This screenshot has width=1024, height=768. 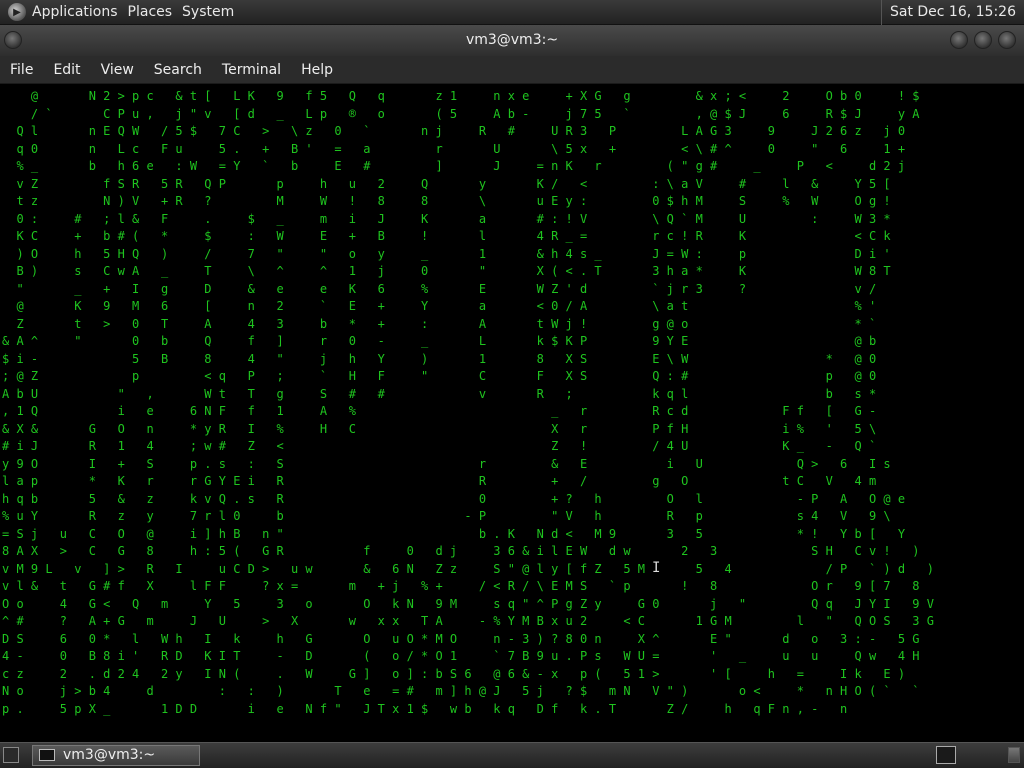 What do you see at coordinates (948, 12) in the screenshot?
I see `clock: Sat Dec 16, 15:26` at bounding box center [948, 12].